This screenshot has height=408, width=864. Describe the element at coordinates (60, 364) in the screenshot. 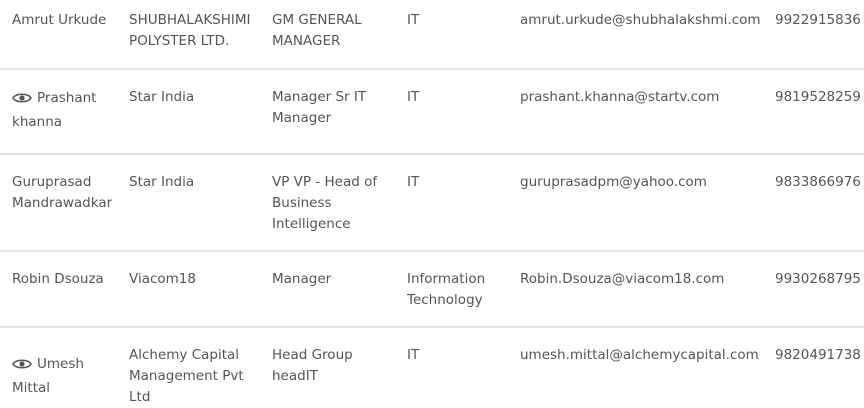

I see `contact-name-first: Umesh` at that location.